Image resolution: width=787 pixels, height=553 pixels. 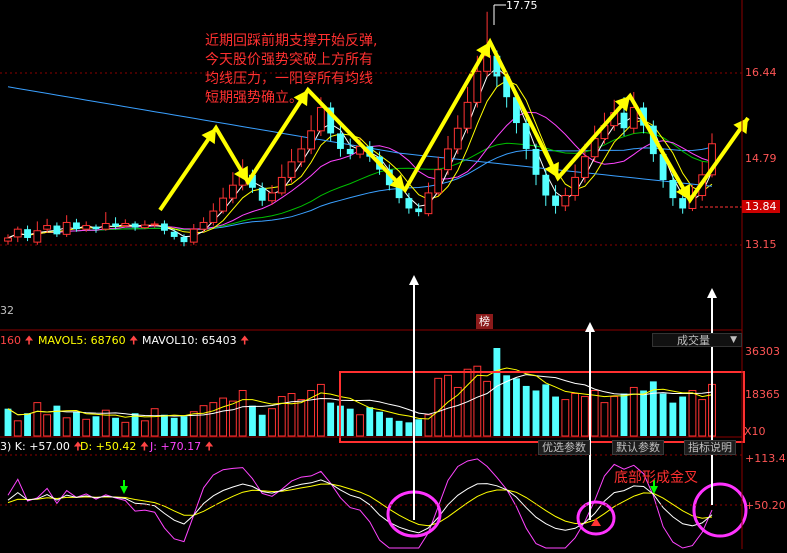 I want to click on kdj-axis-label: +113.4, so click(x=765, y=458).